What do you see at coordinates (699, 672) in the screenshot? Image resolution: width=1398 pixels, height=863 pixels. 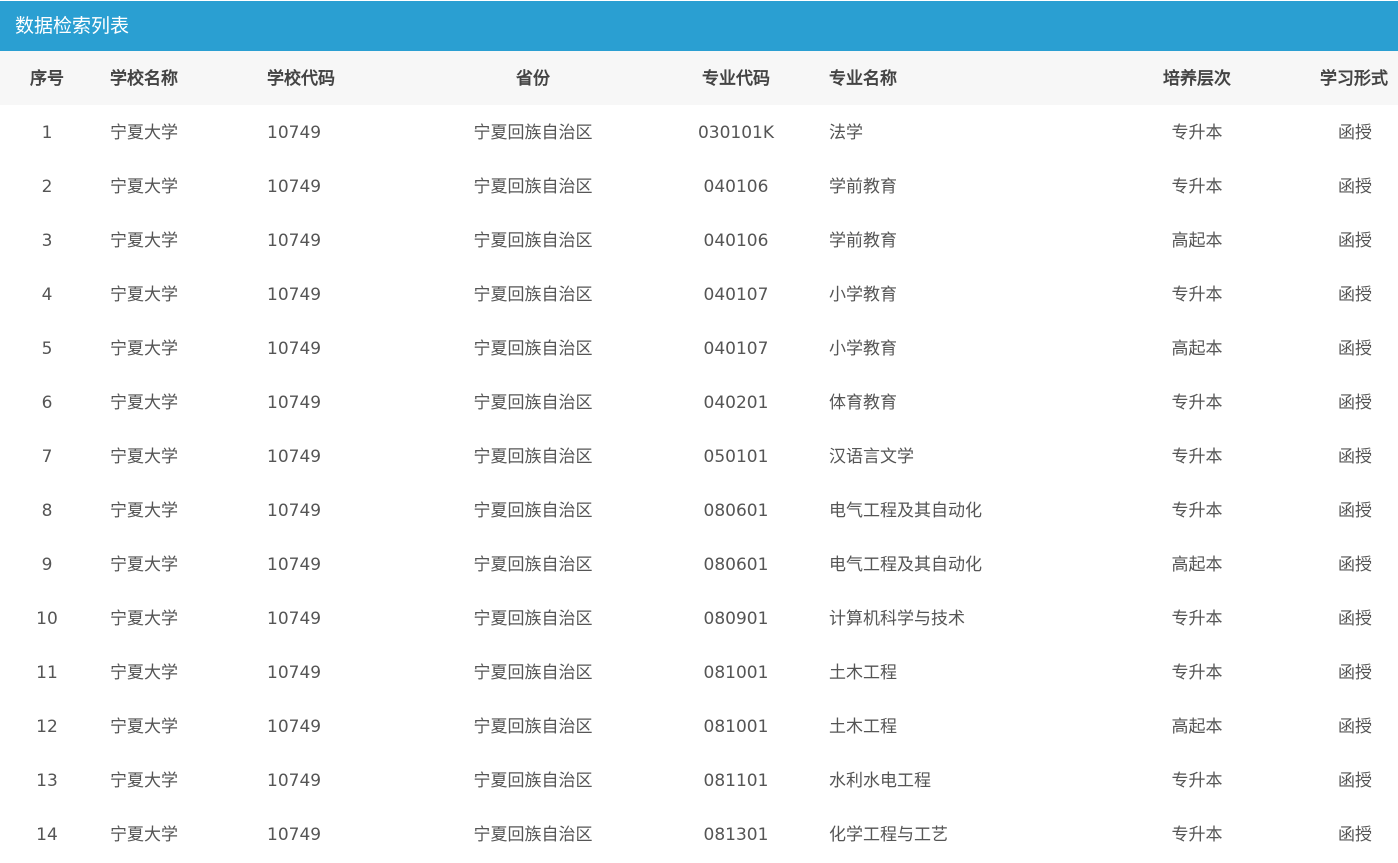 I see `table-row: 11 宁夏大学 10749 宁夏回族自治区 081001 土木工程 专升本 函授` at bounding box center [699, 672].